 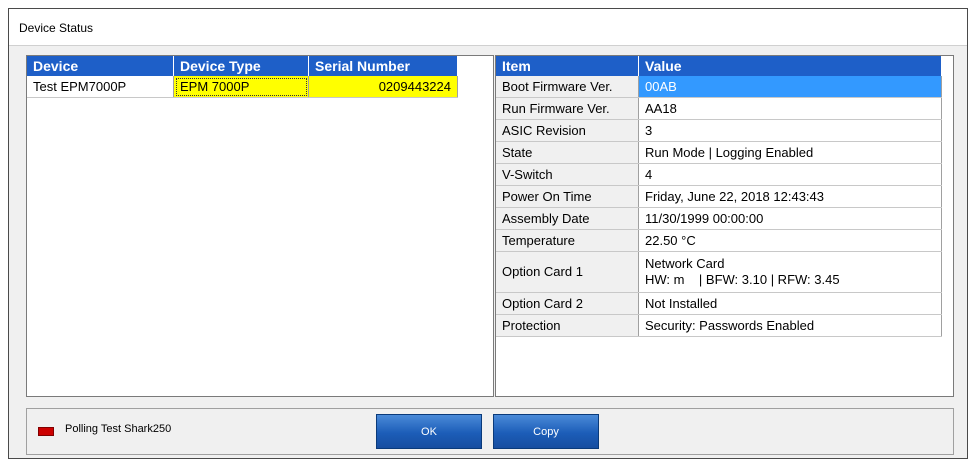 What do you see at coordinates (567, 130) in the screenshot?
I see `property-item-cell: ASIC Revision` at bounding box center [567, 130].